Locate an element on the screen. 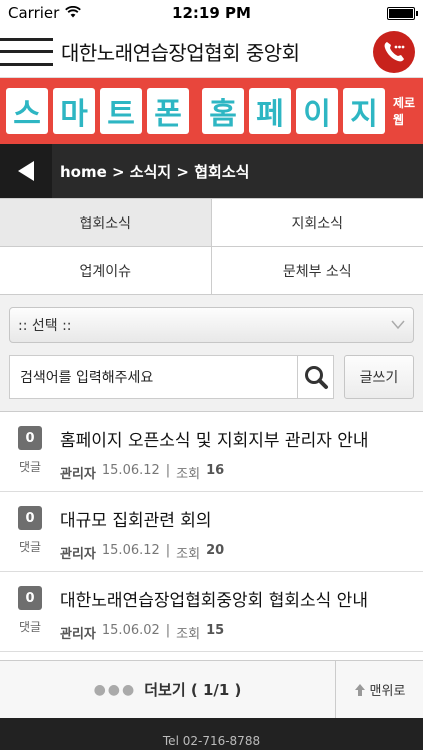  back-arrow-icon is located at coordinates (26, 171).